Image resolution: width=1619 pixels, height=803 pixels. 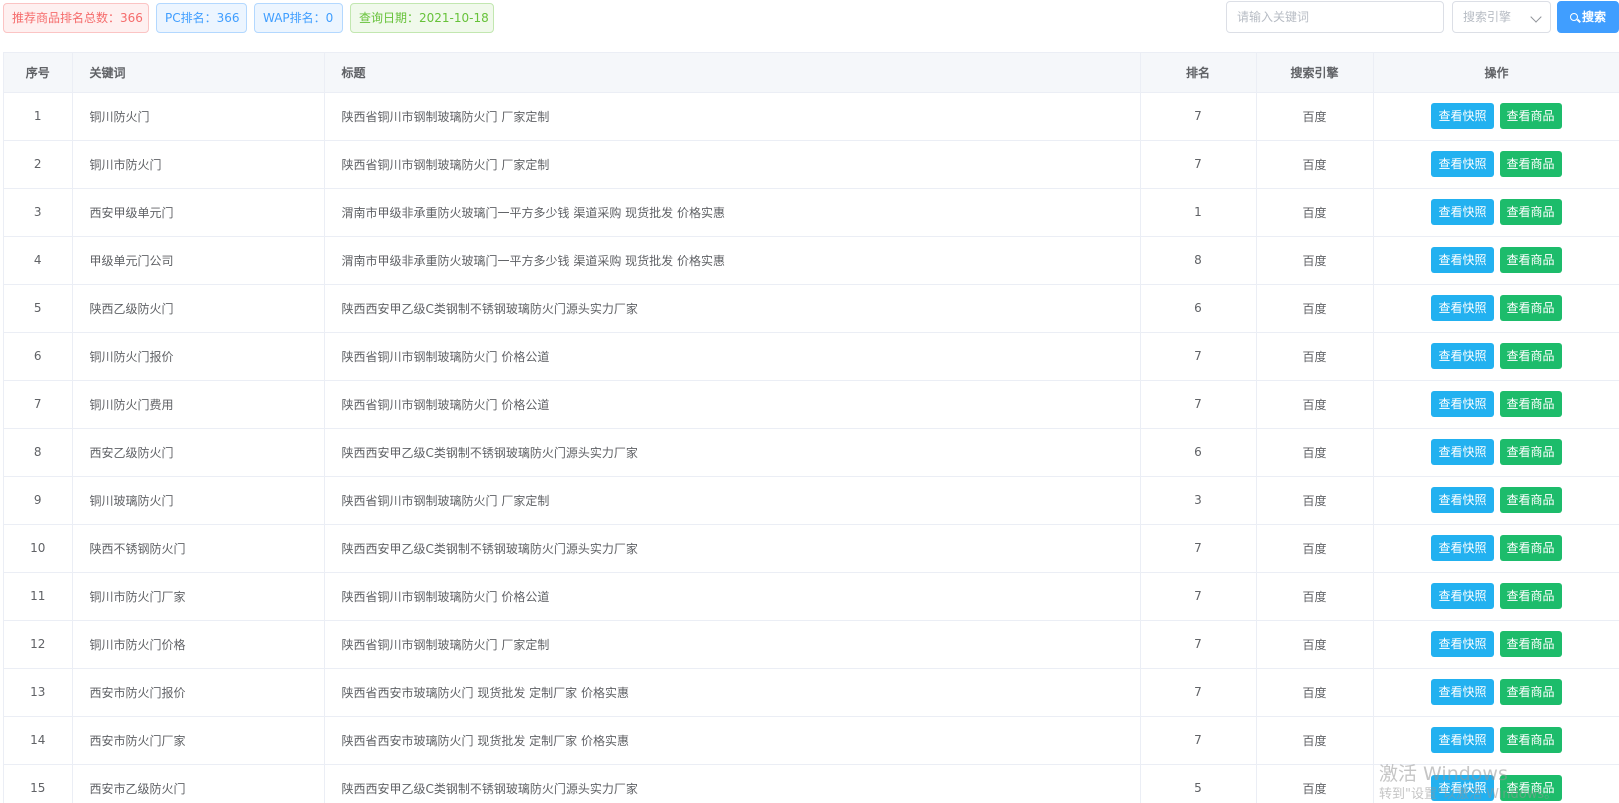 I want to click on table-row: 6 铜川防火门报价 陕西省铜川市钢制玻璃防火门 价格公道 7 百度 查看快照 查看商品, so click(x=811, y=356).